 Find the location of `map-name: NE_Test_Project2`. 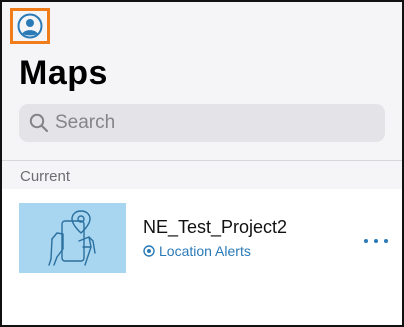

map-name: NE_Test_Project2 is located at coordinates (215, 227).